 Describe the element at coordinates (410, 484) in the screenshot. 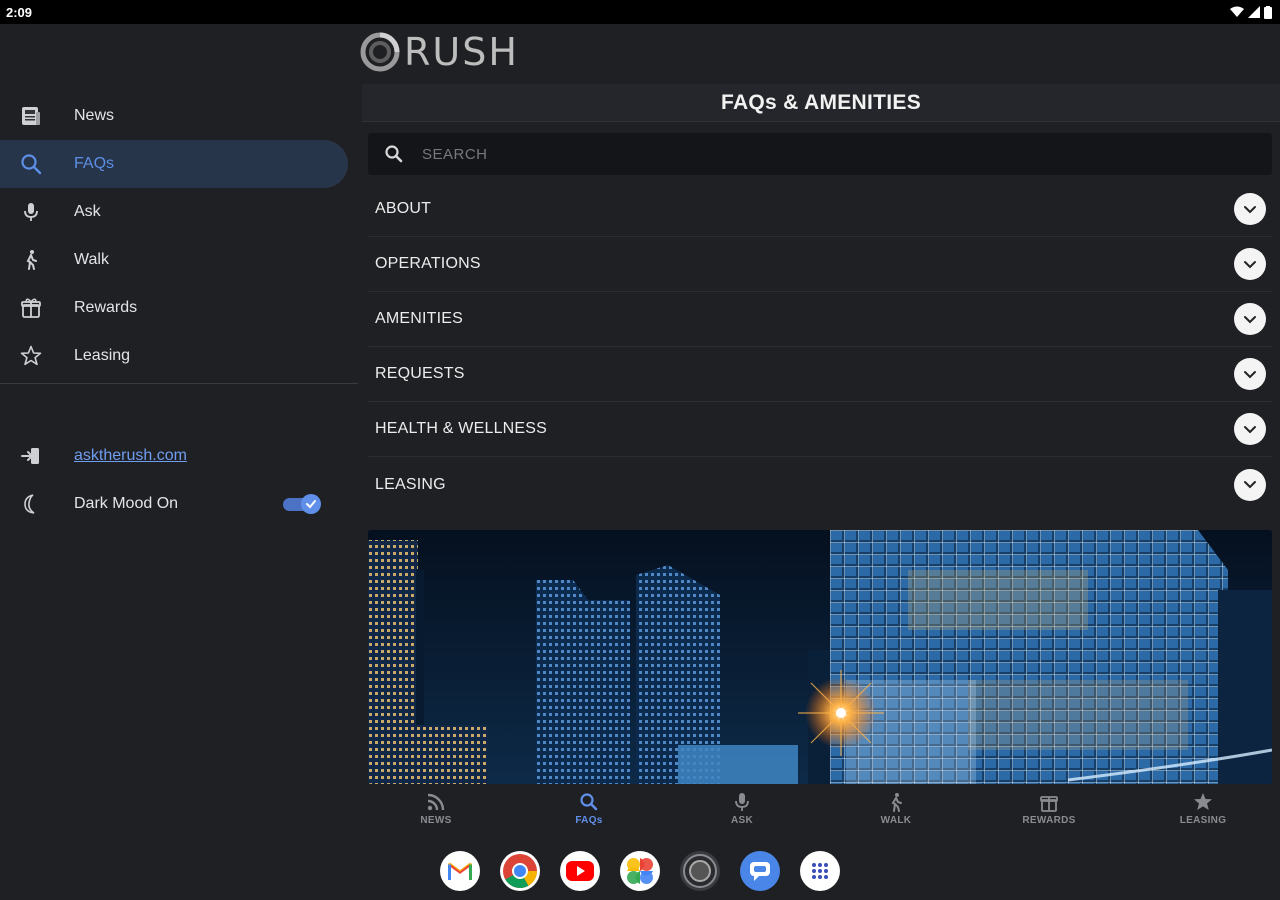

I see `faq-section-label: LEASING` at that location.